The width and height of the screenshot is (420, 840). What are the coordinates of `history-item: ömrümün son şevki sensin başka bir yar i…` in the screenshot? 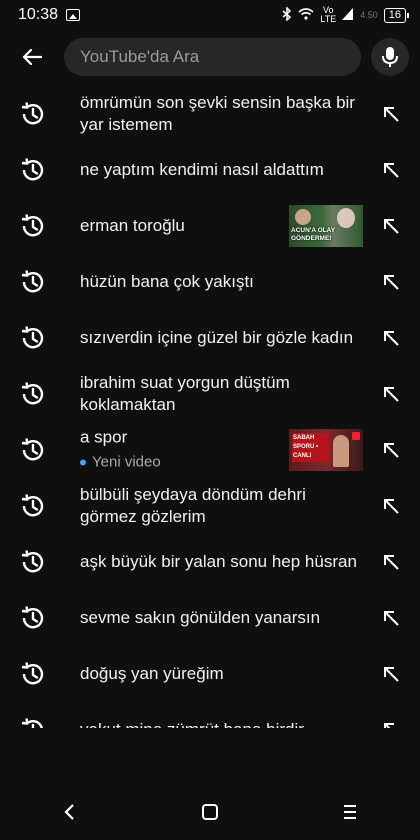 It's located at (210, 114).